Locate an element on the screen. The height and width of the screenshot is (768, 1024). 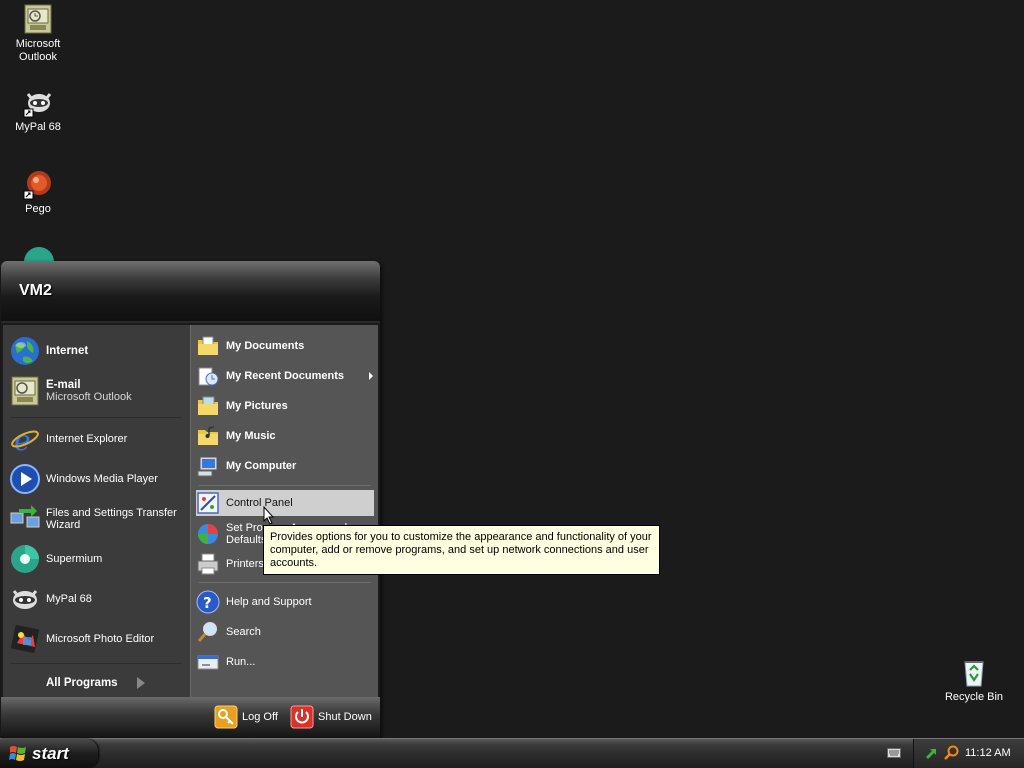
help-icon: ? is located at coordinates (208, 602).